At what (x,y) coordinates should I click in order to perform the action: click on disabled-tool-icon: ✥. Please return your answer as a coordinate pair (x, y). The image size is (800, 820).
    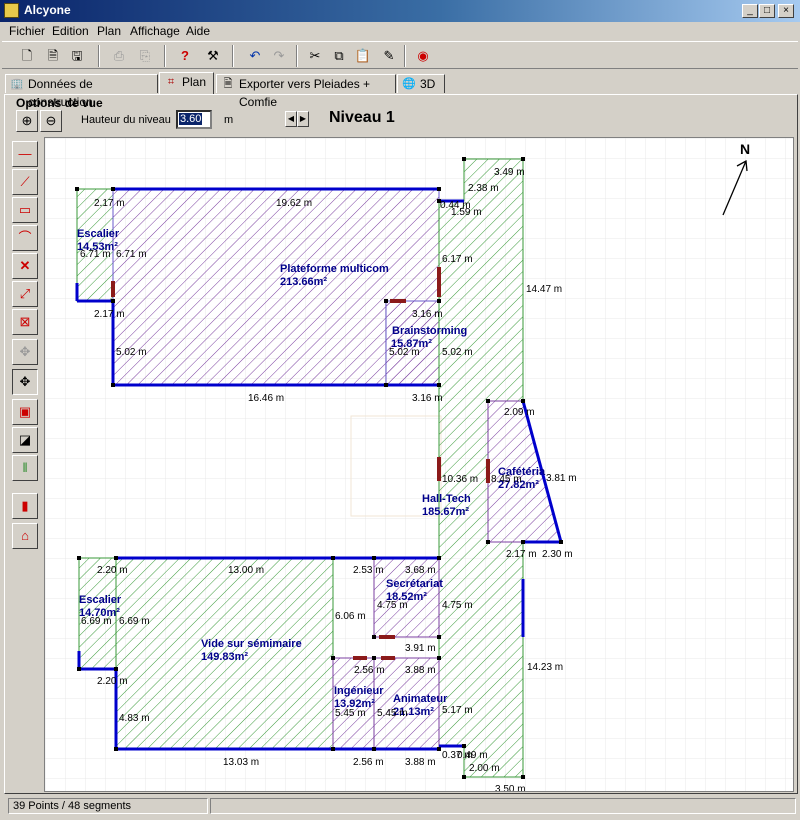
    Looking at the image, I should click on (25, 352).